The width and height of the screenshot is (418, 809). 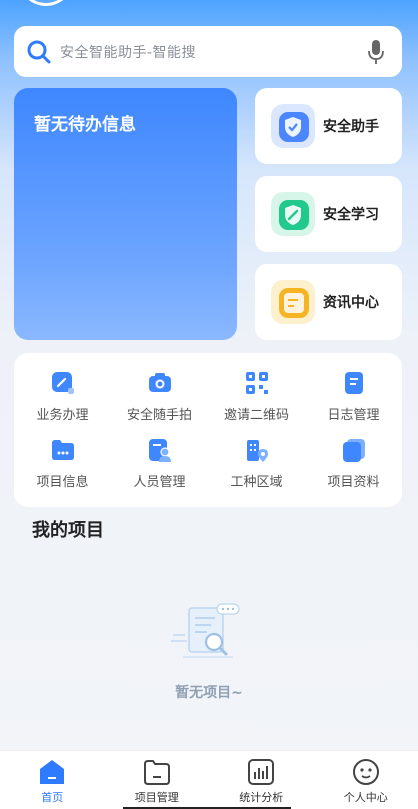 I want to click on empty-state: 暂无项目~, so click(x=209, y=651).